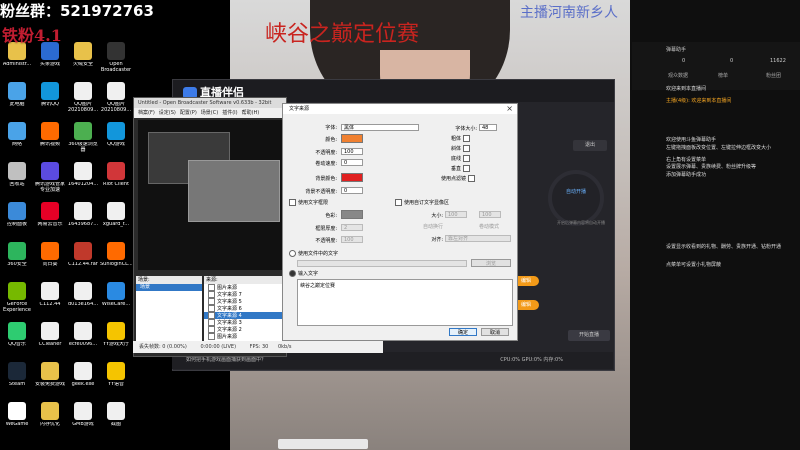 The image size is (800, 450). I want to click on text-input-area: 峡谷之巅定位赛, so click(405, 302).